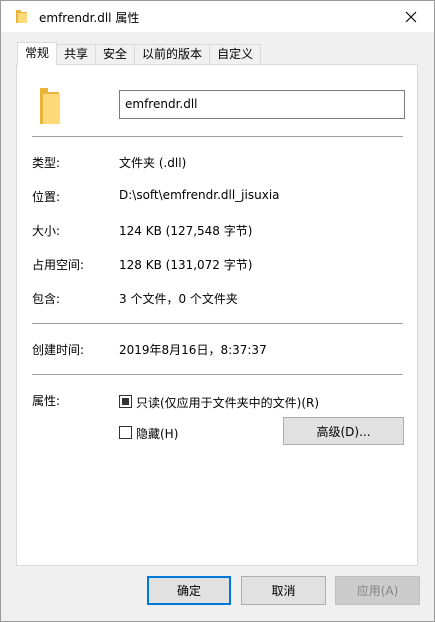 The width and height of the screenshot is (435, 622). I want to click on close-icon, so click(411, 16).